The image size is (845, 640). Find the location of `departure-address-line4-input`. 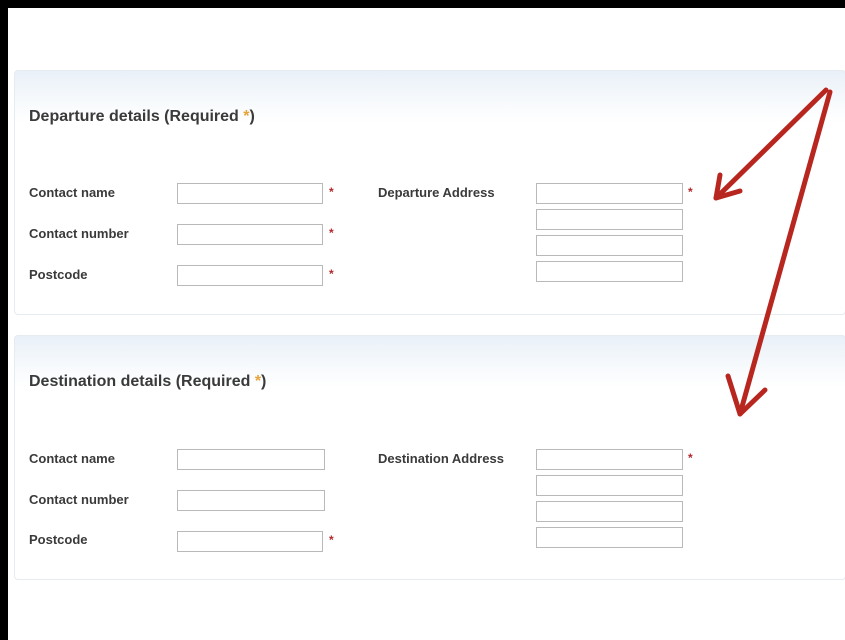

departure-address-line4-input is located at coordinates (609, 271).